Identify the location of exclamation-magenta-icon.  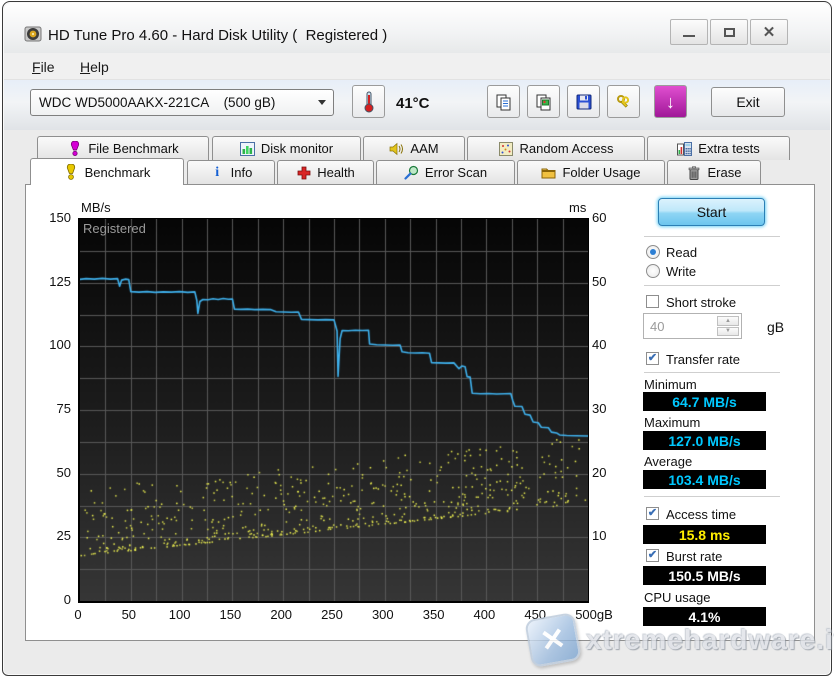
(74, 148).